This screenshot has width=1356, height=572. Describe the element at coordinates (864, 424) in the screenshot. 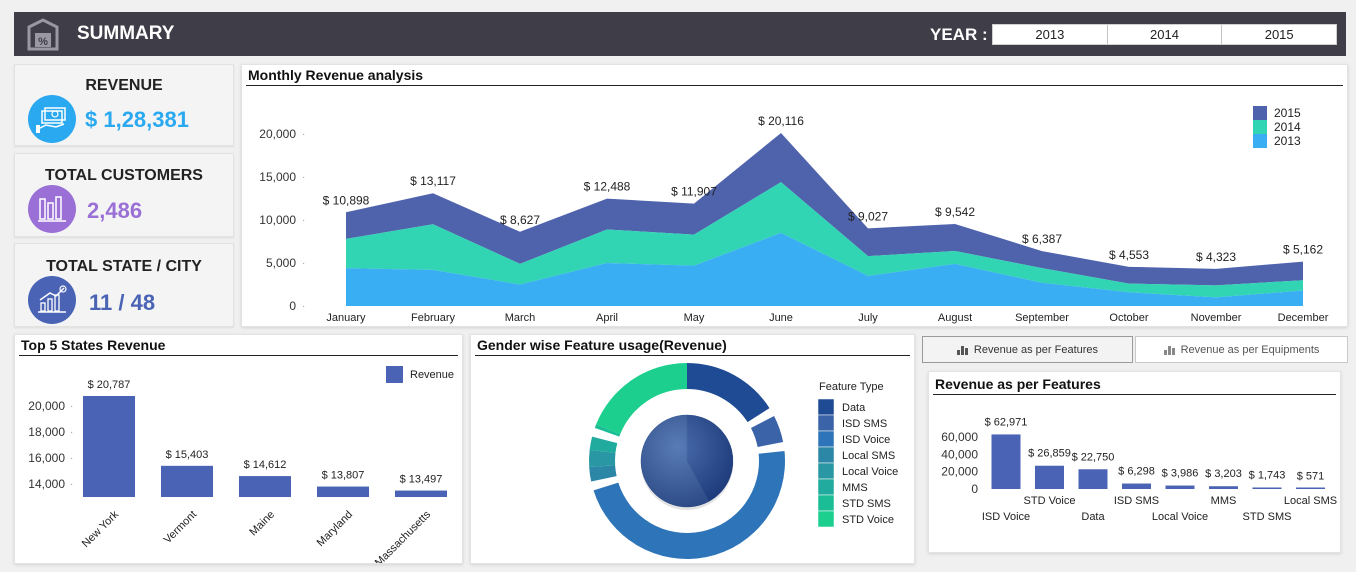

I see `legend-label: ISD SMS` at that location.